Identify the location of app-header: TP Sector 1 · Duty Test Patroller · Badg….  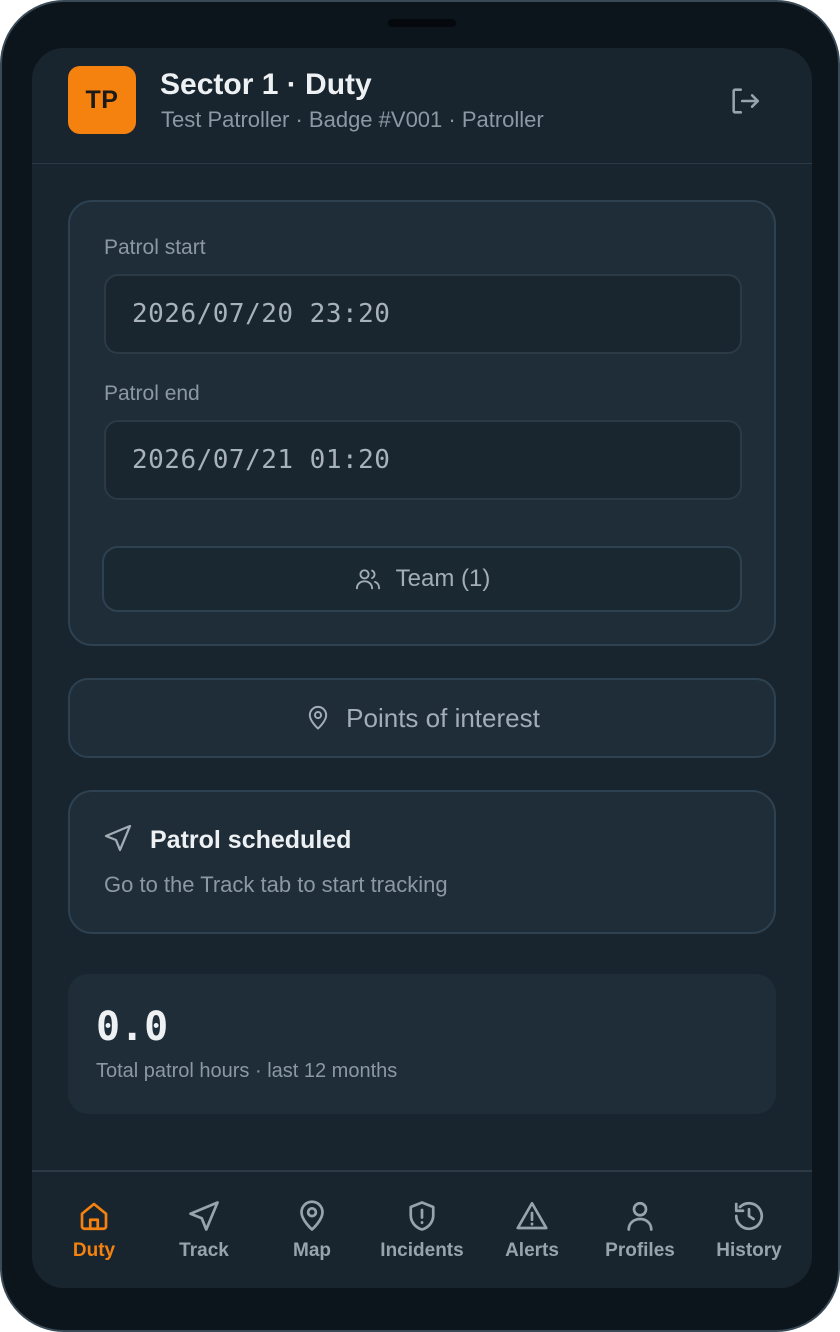
(422, 106).